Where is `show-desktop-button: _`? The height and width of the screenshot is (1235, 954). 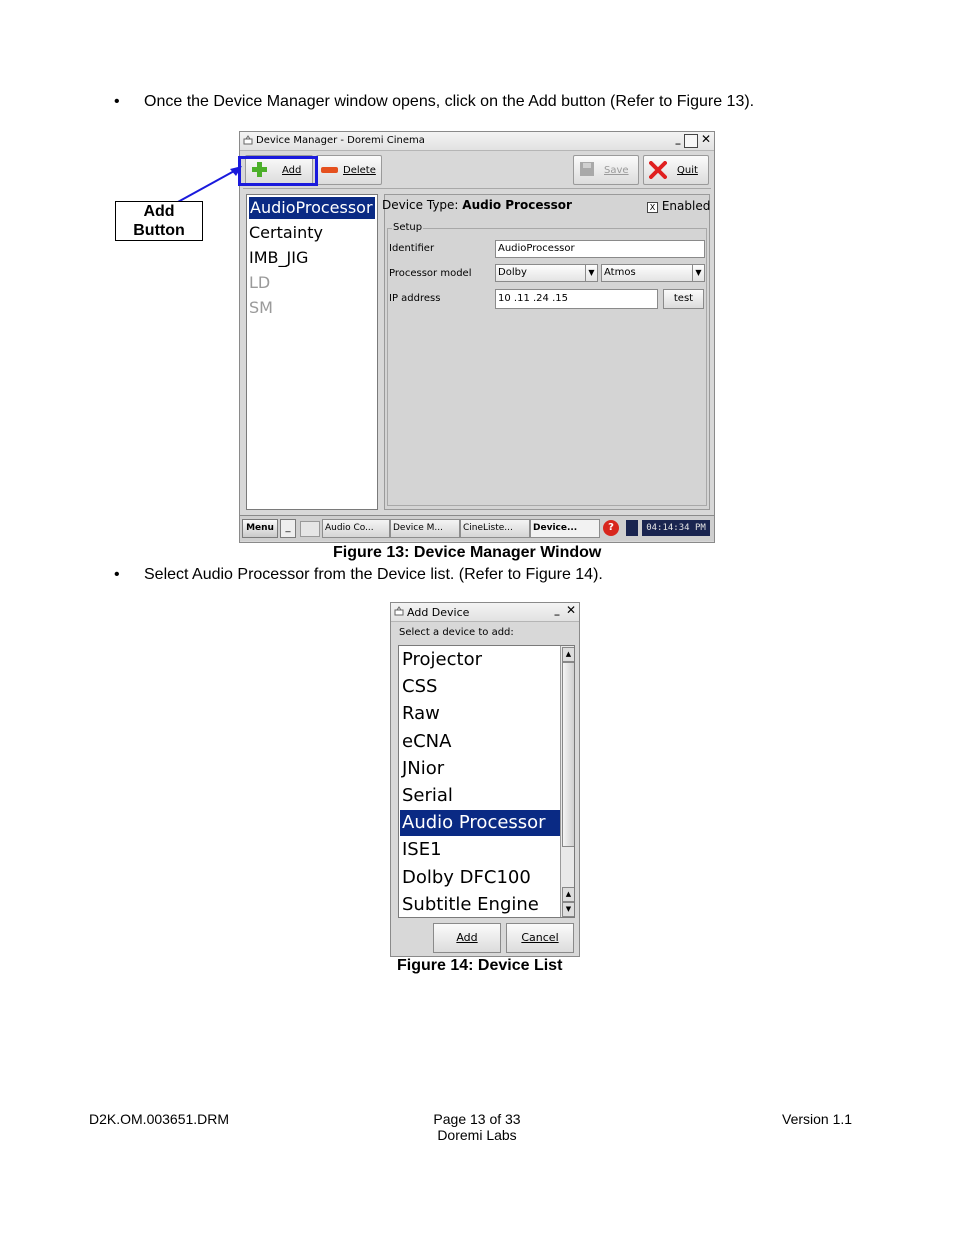 show-desktop-button: _ is located at coordinates (288, 528).